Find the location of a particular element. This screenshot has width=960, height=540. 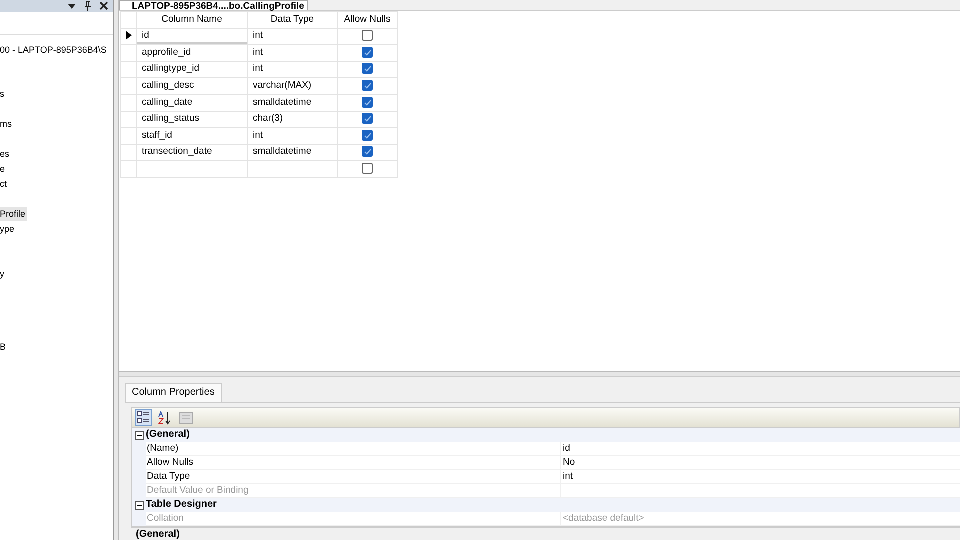

category-label: Table Designer is located at coordinates (181, 505).